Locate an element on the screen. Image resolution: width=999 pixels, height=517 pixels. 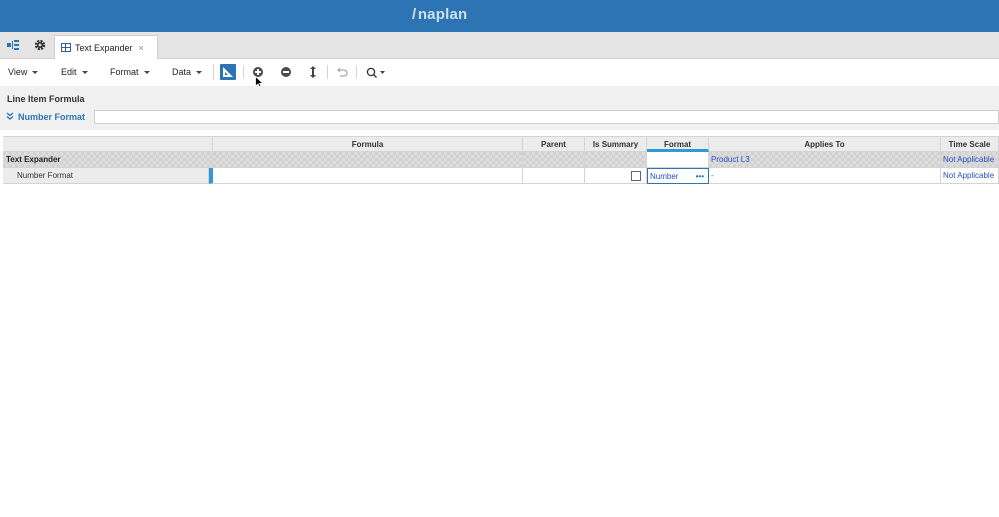
move-button is located at coordinates (313, 72).